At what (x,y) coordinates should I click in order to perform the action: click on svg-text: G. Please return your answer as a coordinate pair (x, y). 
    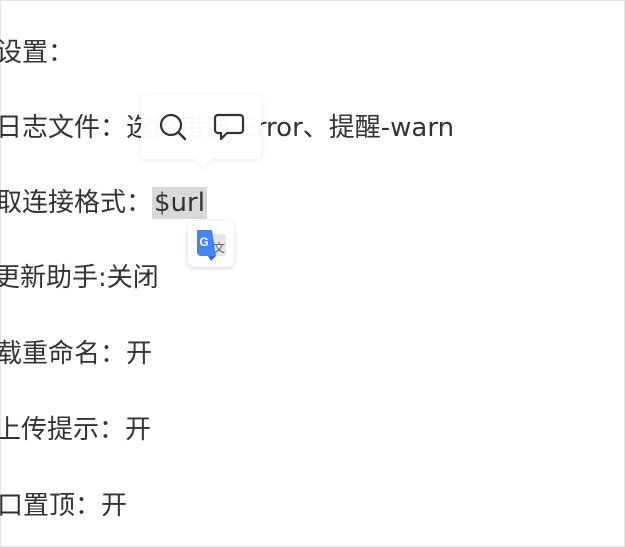
    Looking at the image, I should click on (203, 242).